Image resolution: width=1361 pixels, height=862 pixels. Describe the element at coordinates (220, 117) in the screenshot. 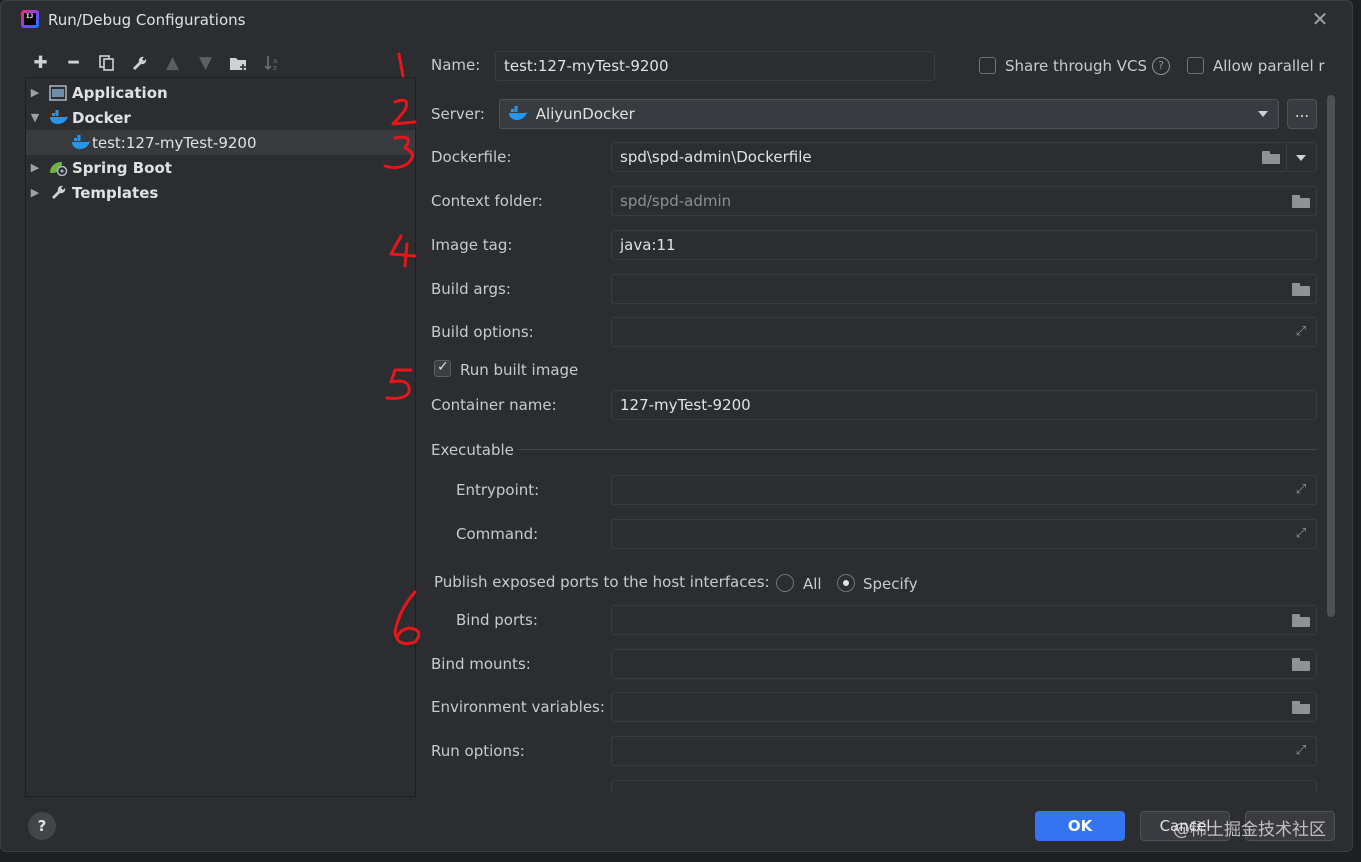

I see `tree-item-docker: ▼ Docker` at that location.